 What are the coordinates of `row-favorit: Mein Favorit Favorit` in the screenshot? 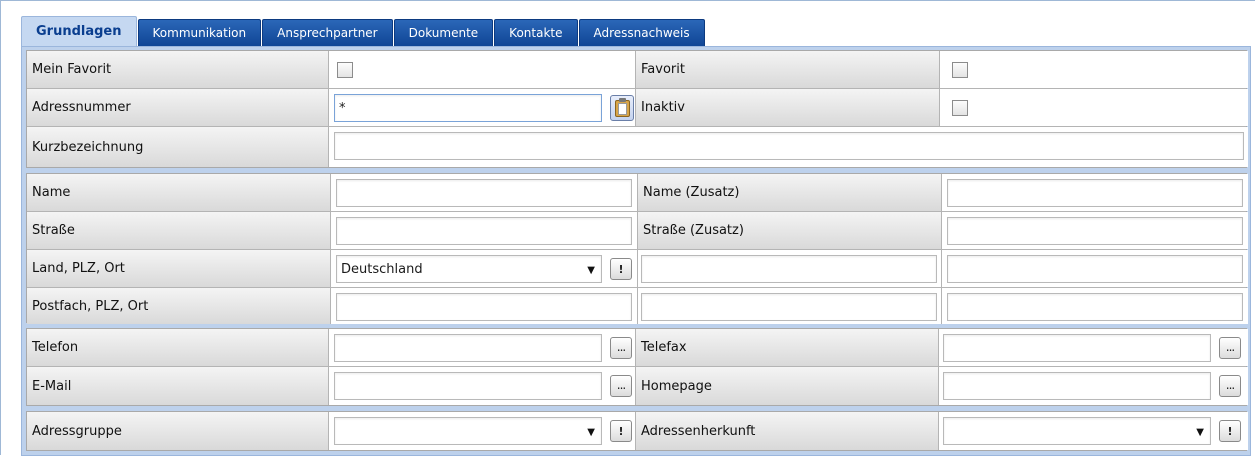 It's located at (637, 70).